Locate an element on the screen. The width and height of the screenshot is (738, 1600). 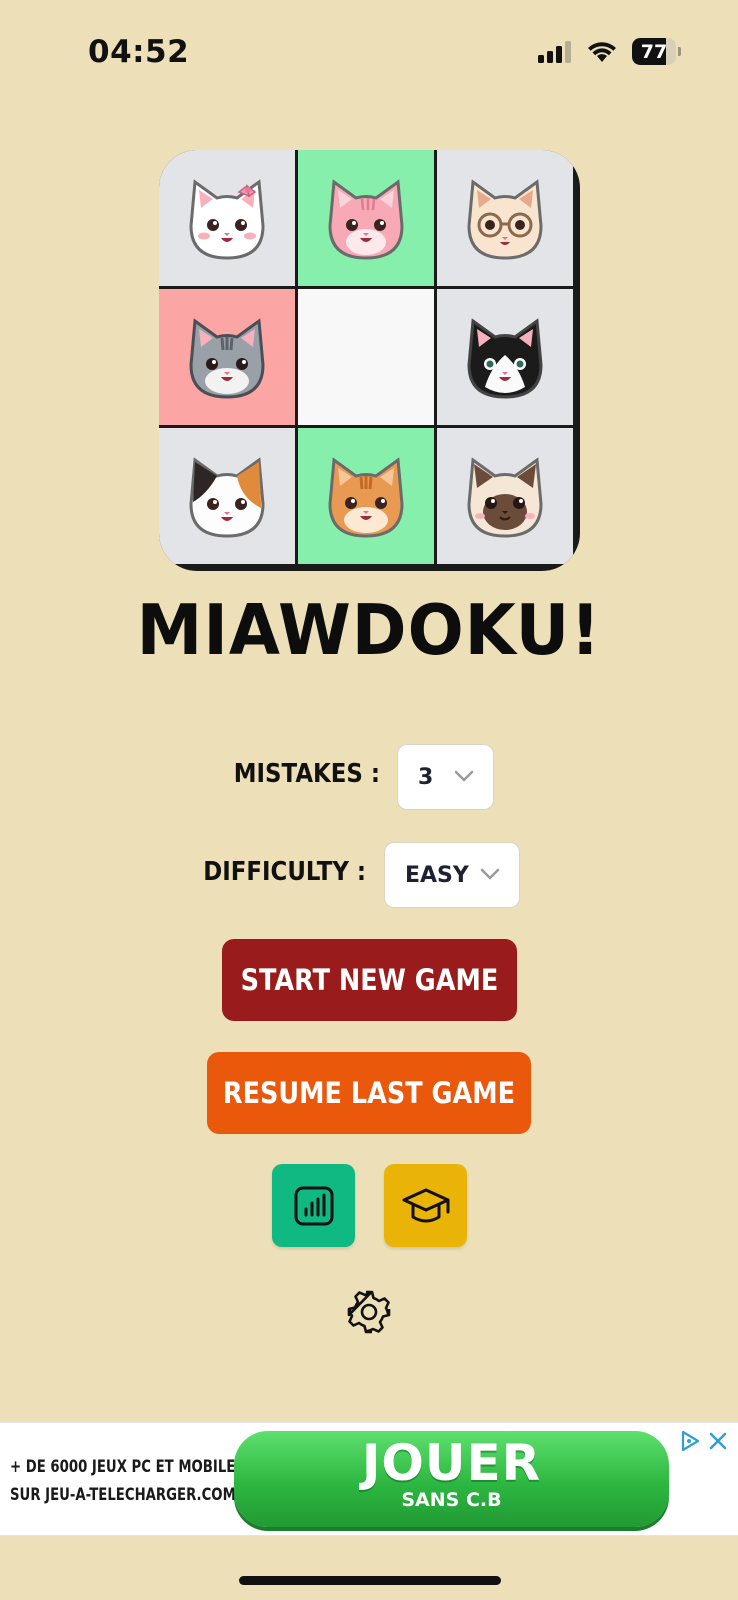
adchoices-icon is located at coordinates (690, 1441).